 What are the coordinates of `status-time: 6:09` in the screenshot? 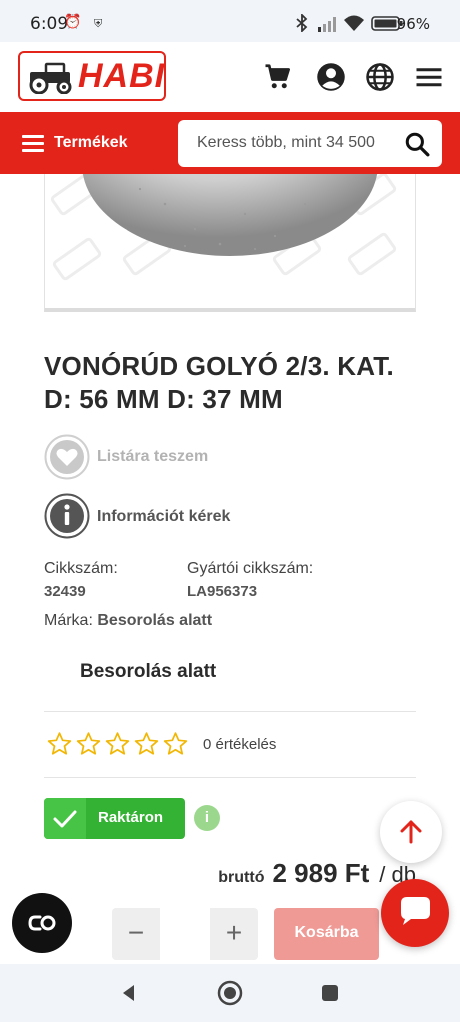 It's located at (49, 24).